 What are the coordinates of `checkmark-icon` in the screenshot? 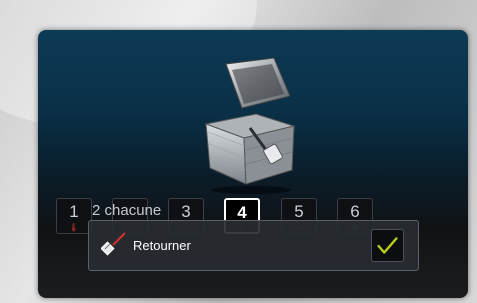 It's located at (387, 245).